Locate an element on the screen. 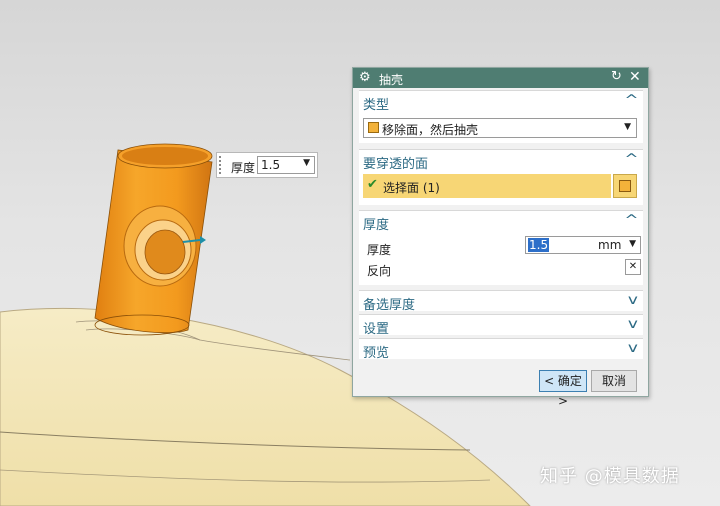 The image size is (720, 506). section-preview: 预览 v is located at coordinates (501, 349).